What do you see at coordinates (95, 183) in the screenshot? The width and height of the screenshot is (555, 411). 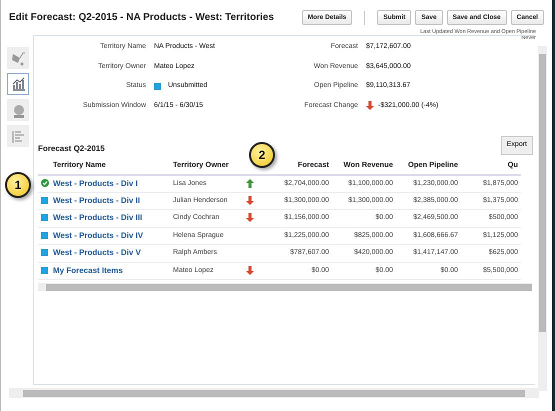 I see `territory-link: West - Products - Div I` at bounding box center [95, 183].